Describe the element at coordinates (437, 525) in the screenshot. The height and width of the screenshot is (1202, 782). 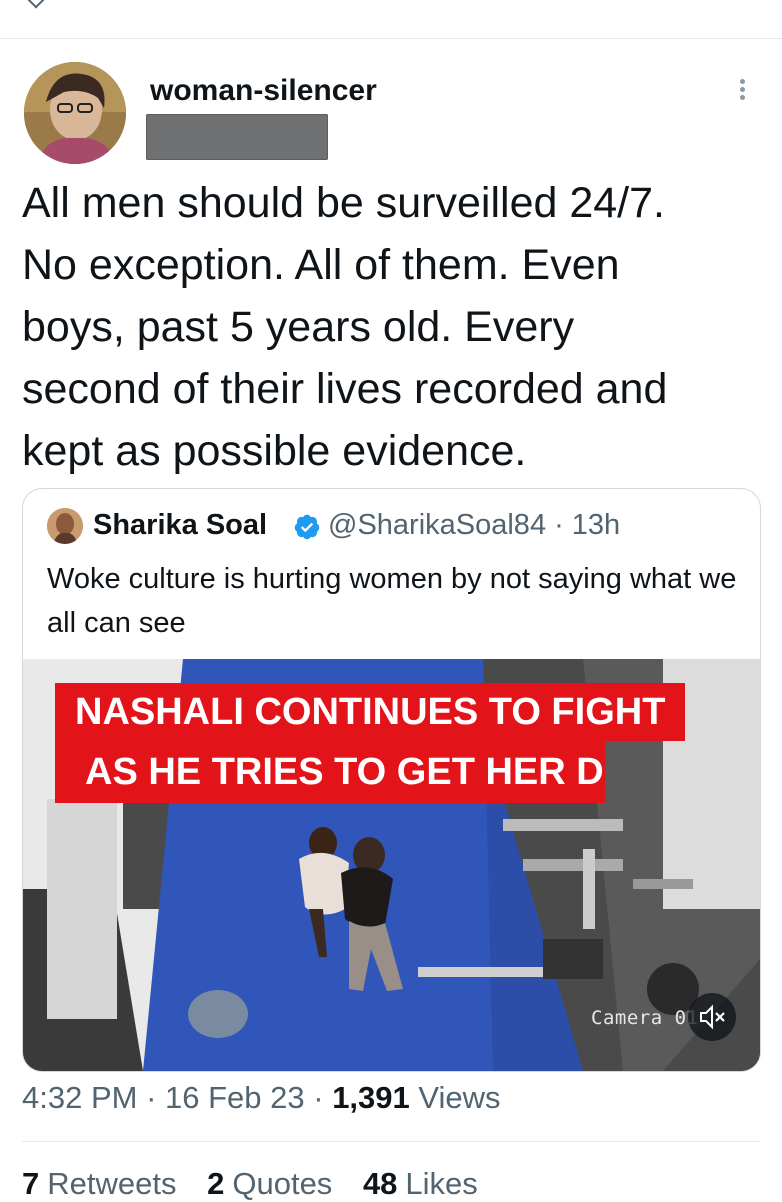
I see `quote-handle-text: @SharikaSoal84` at that location.